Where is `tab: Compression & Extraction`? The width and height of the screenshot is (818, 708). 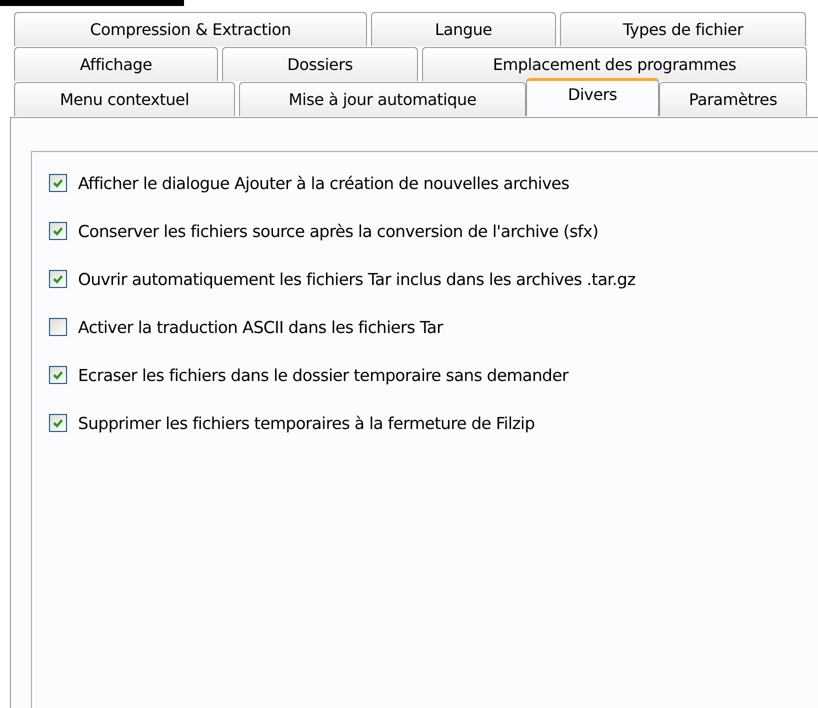
tab: Compression & Extraction is located at coordinates (190, 29).